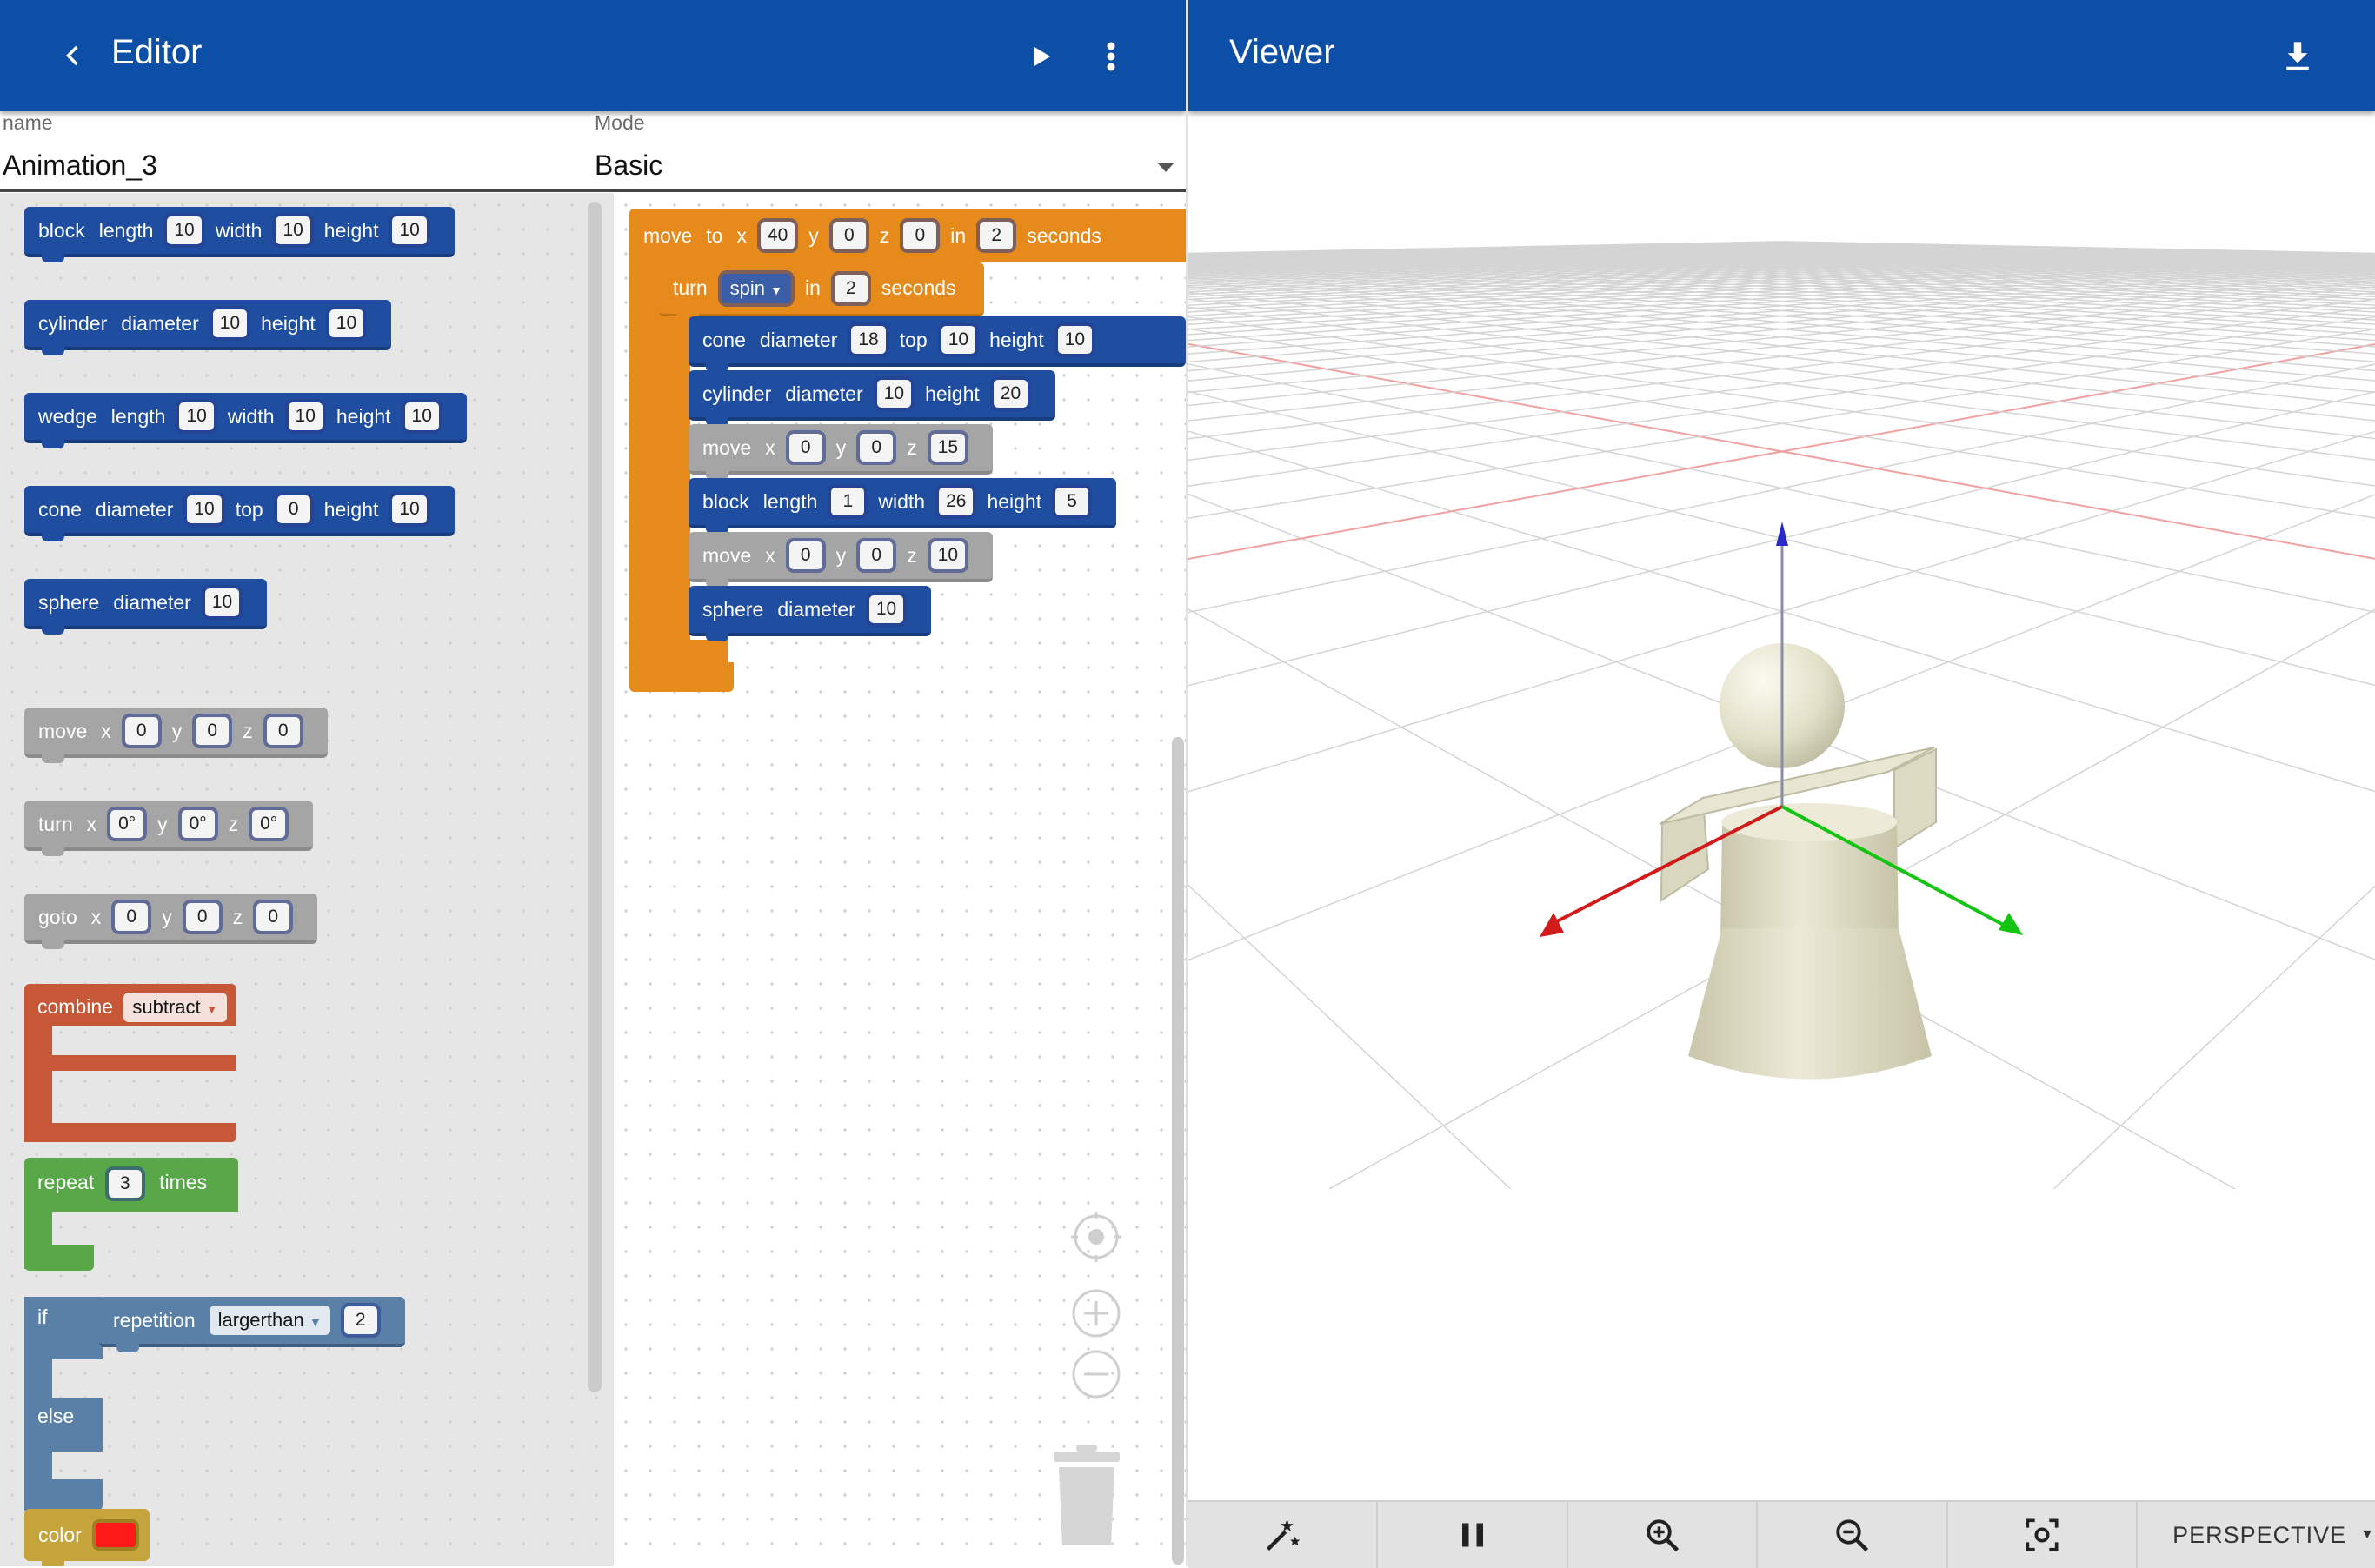 The image size is (2375, 1568). I want to click on trash-icon, so click(1086, 1498).